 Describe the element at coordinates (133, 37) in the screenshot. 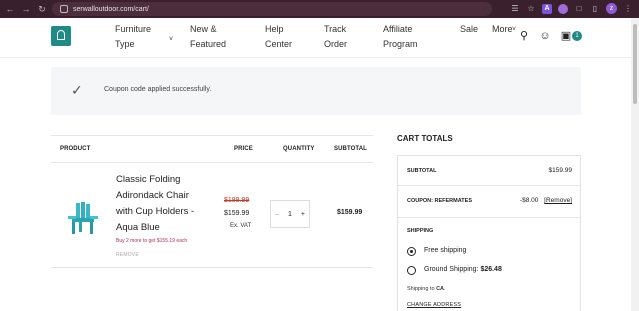

I see `nav-furniture-type: Furniture Type` at that location.